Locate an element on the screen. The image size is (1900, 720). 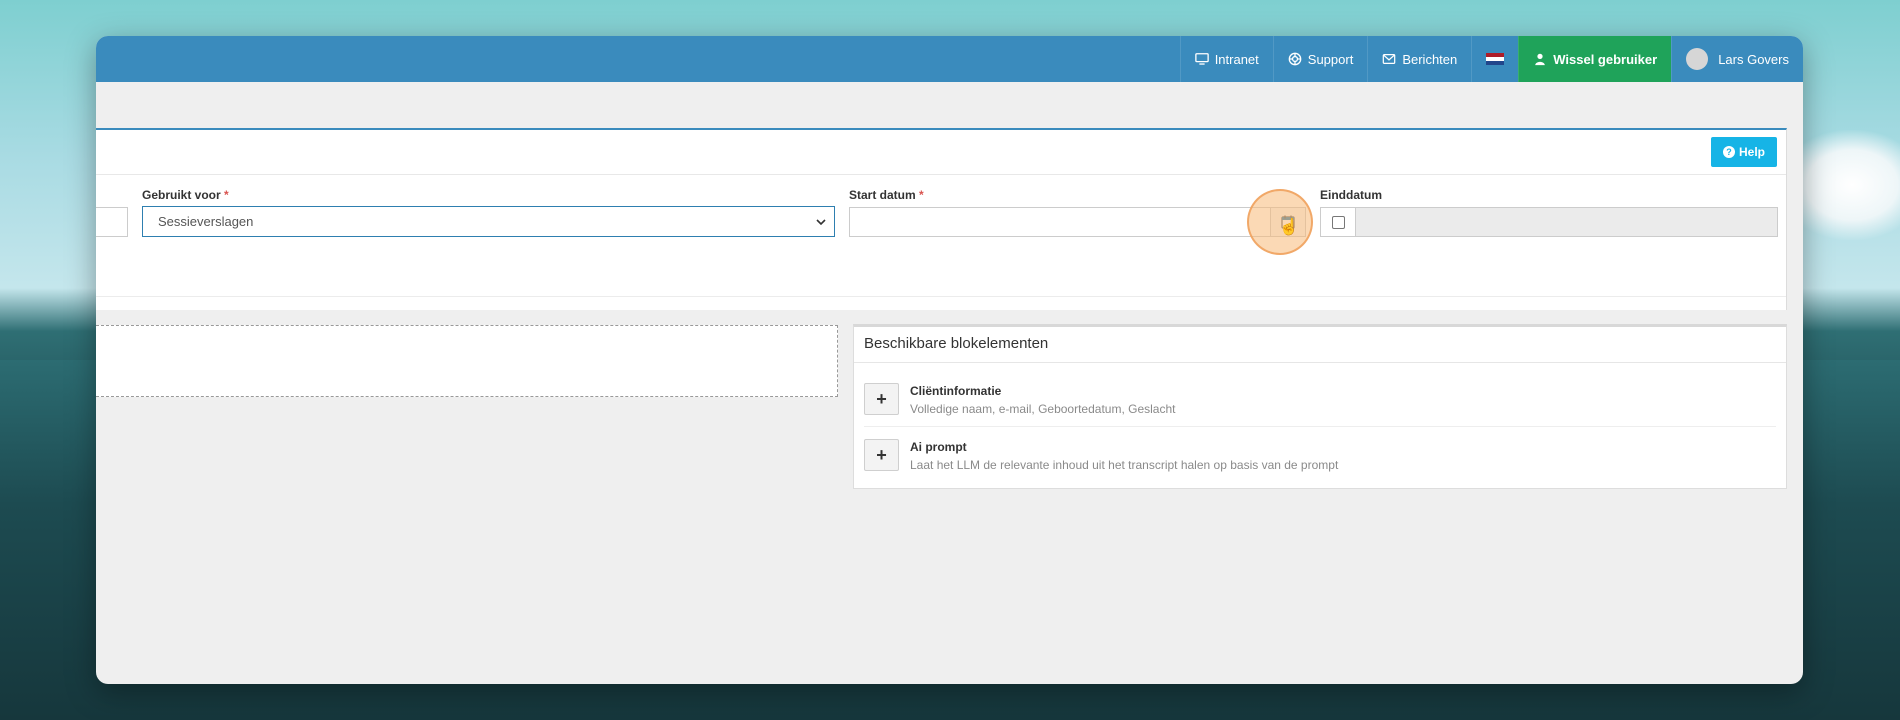
avatar is located at coordinates (1697, 59).